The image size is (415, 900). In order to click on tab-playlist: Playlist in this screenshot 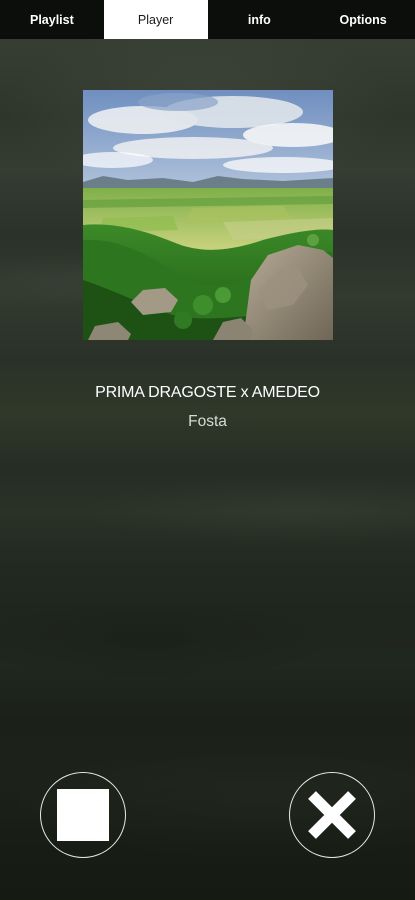, I will do `click(52, 19)`.